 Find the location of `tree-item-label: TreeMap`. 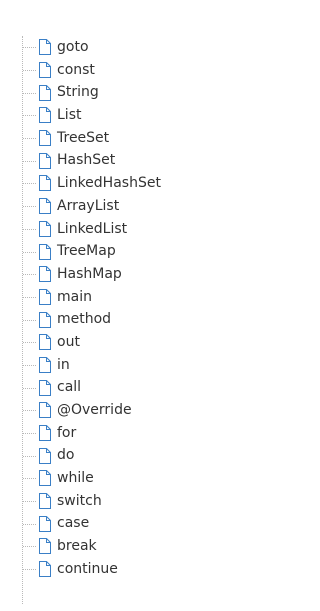

tree-item-label: TreeMap is located at coordinates (86, 251).